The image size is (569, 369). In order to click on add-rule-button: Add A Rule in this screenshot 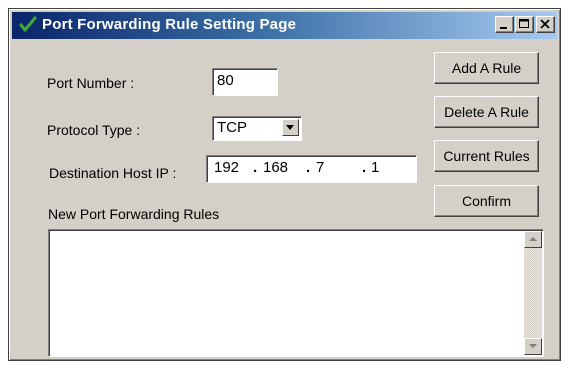, I will do `click(486, 68)`.